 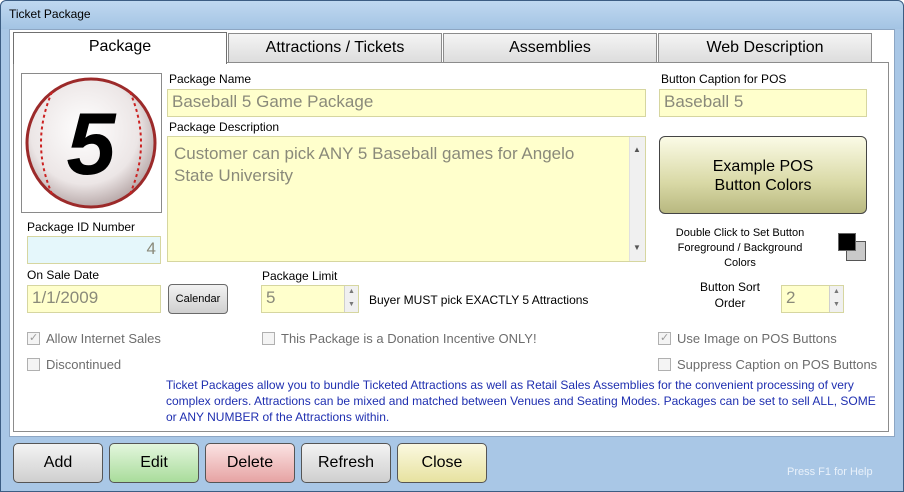 I want to click on edit-button: Edit, so click(x=154, y=463).